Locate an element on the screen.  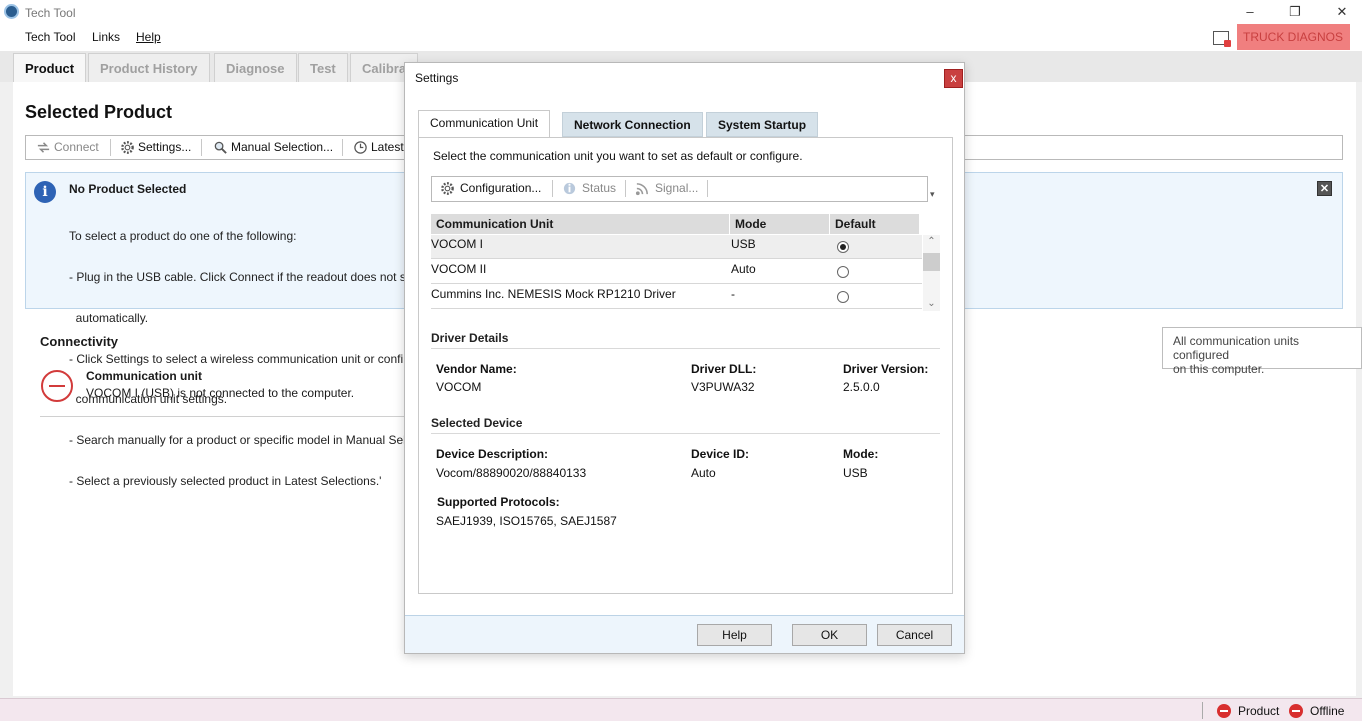
vendor-name-label: Vendor Name: is located at coordinates (476, 369).